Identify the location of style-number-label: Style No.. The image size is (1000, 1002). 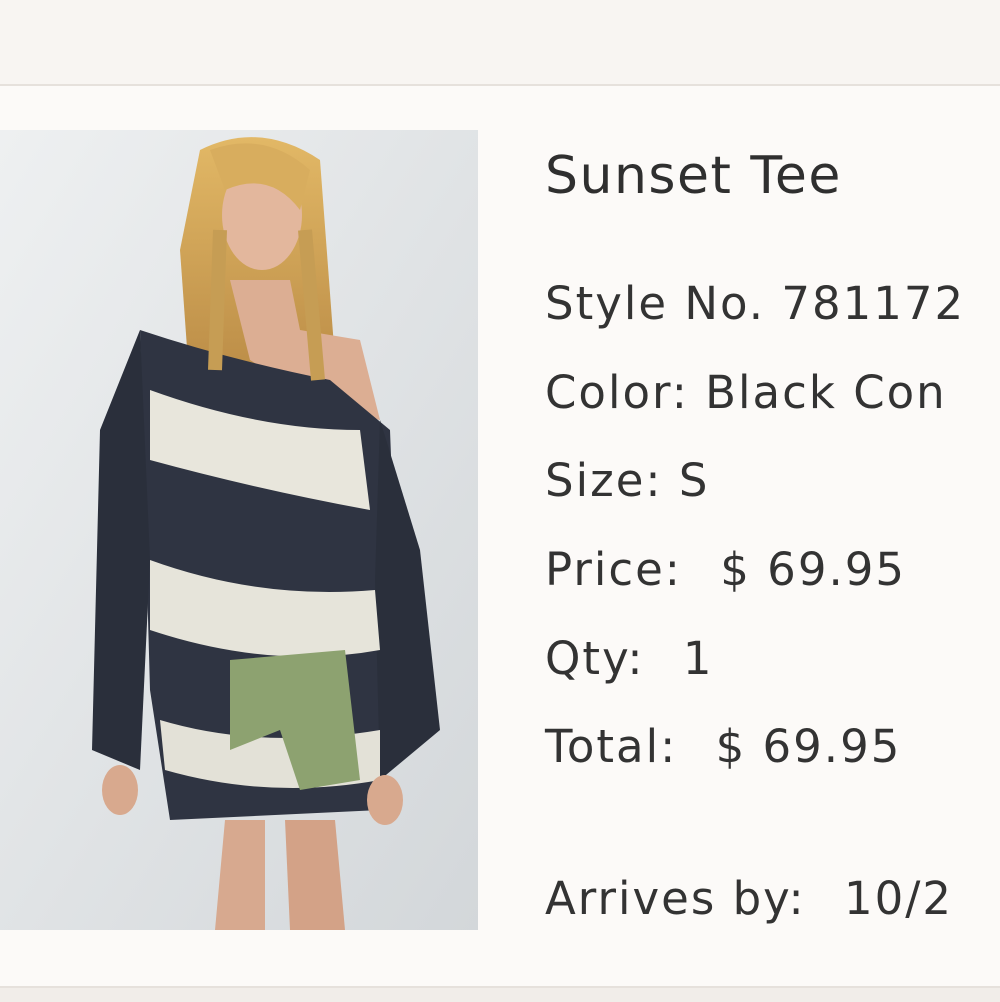
(655, 303).